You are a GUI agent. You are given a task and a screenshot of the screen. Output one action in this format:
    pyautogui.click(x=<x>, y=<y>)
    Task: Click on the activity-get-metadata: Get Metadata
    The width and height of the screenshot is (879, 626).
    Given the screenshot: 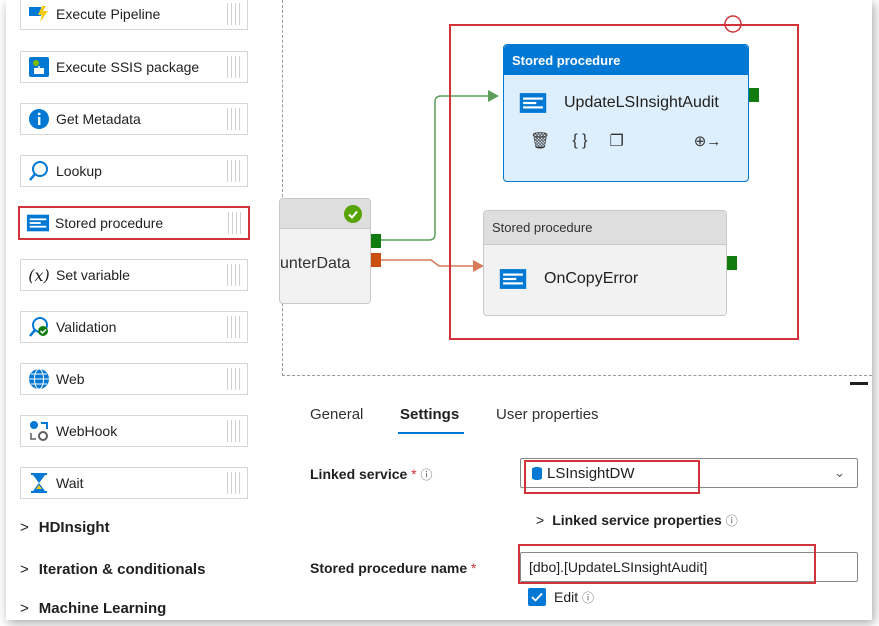 What is the action you would take?
    pyautogui.click(x=134, y=119)
    